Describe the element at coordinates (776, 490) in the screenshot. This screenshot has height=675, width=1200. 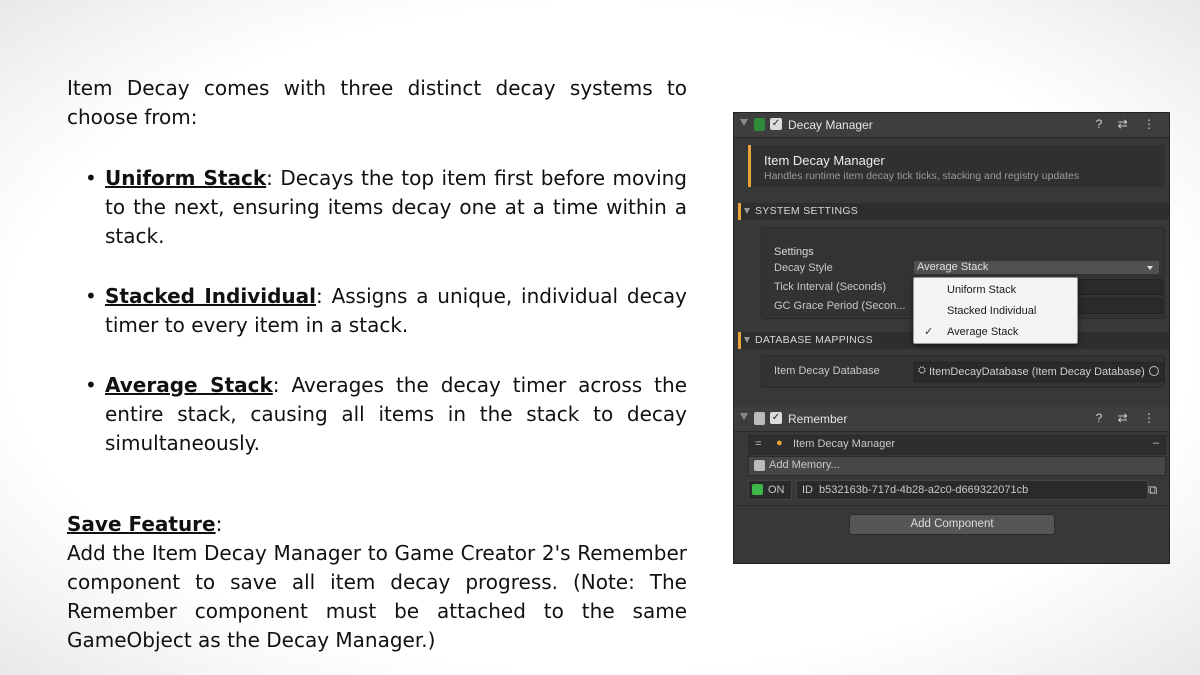
I see `on-label: ON` at that location.